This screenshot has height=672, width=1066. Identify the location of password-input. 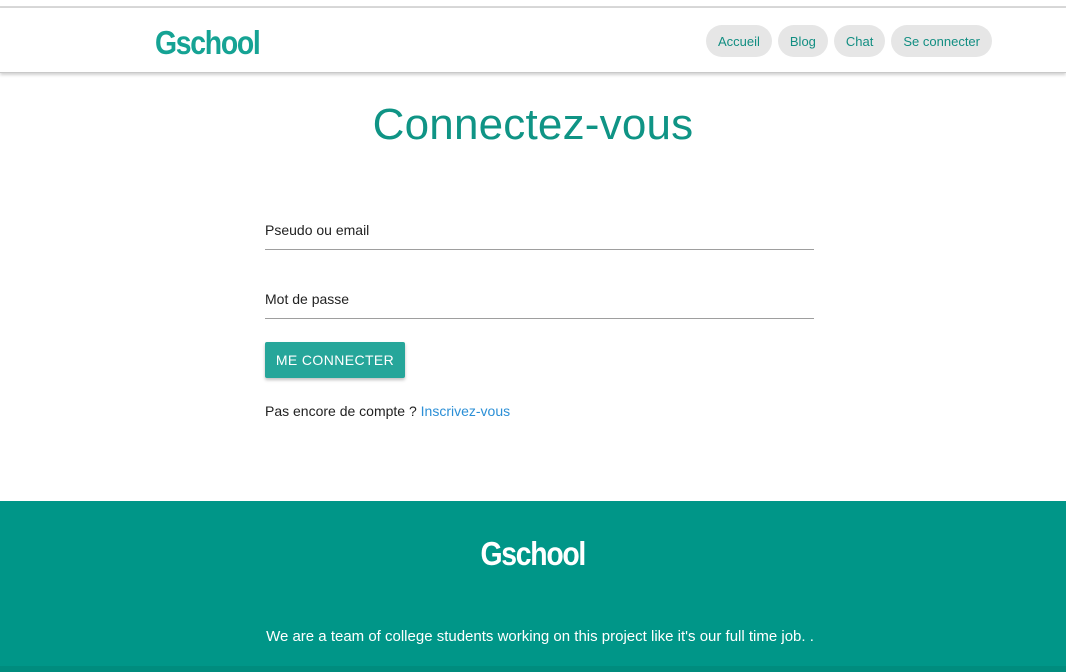
(539, 298).